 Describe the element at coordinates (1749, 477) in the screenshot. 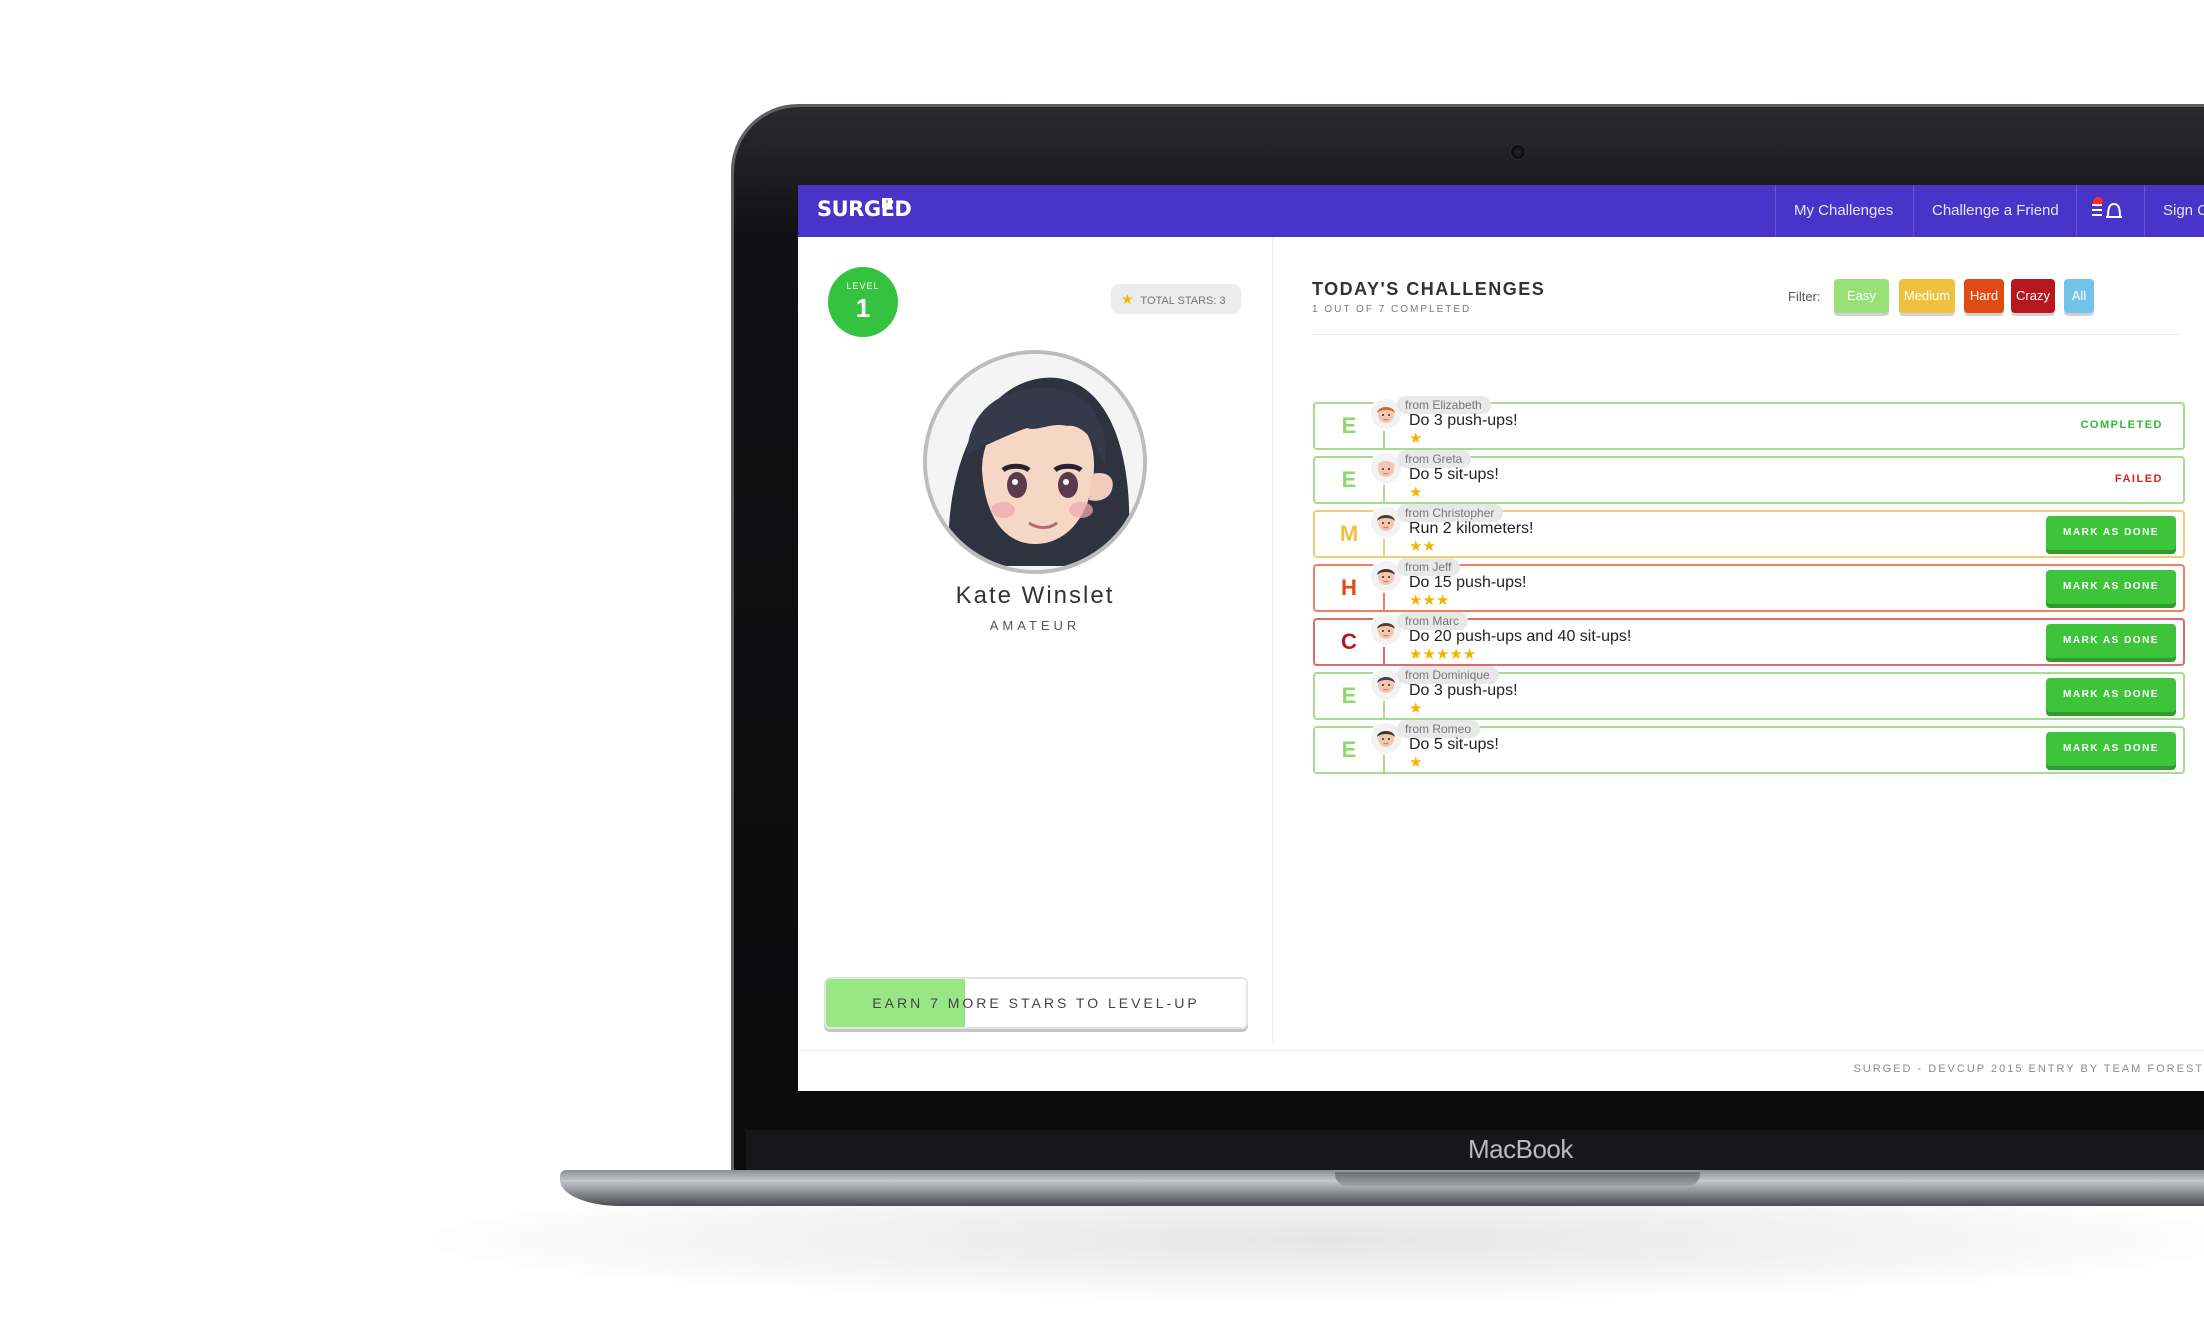

I see `challenge-card: Efrom Greta Do 5 sit-ups! ★ FAILED` at that location.